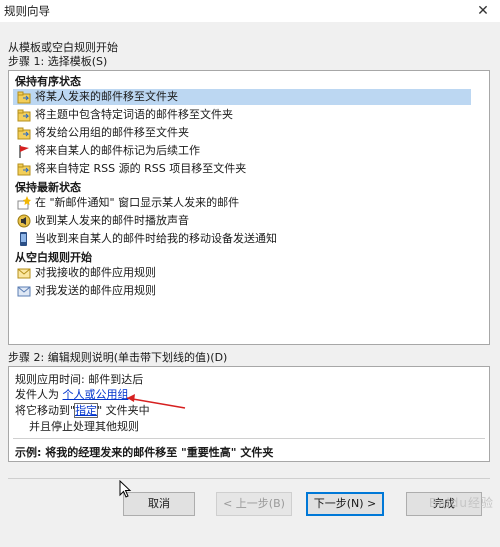 This screenshot has width=500, height=547. Describe the element at coordinates (156, 401) in the screenshot. I see `red-arrow-annotation` at that location.